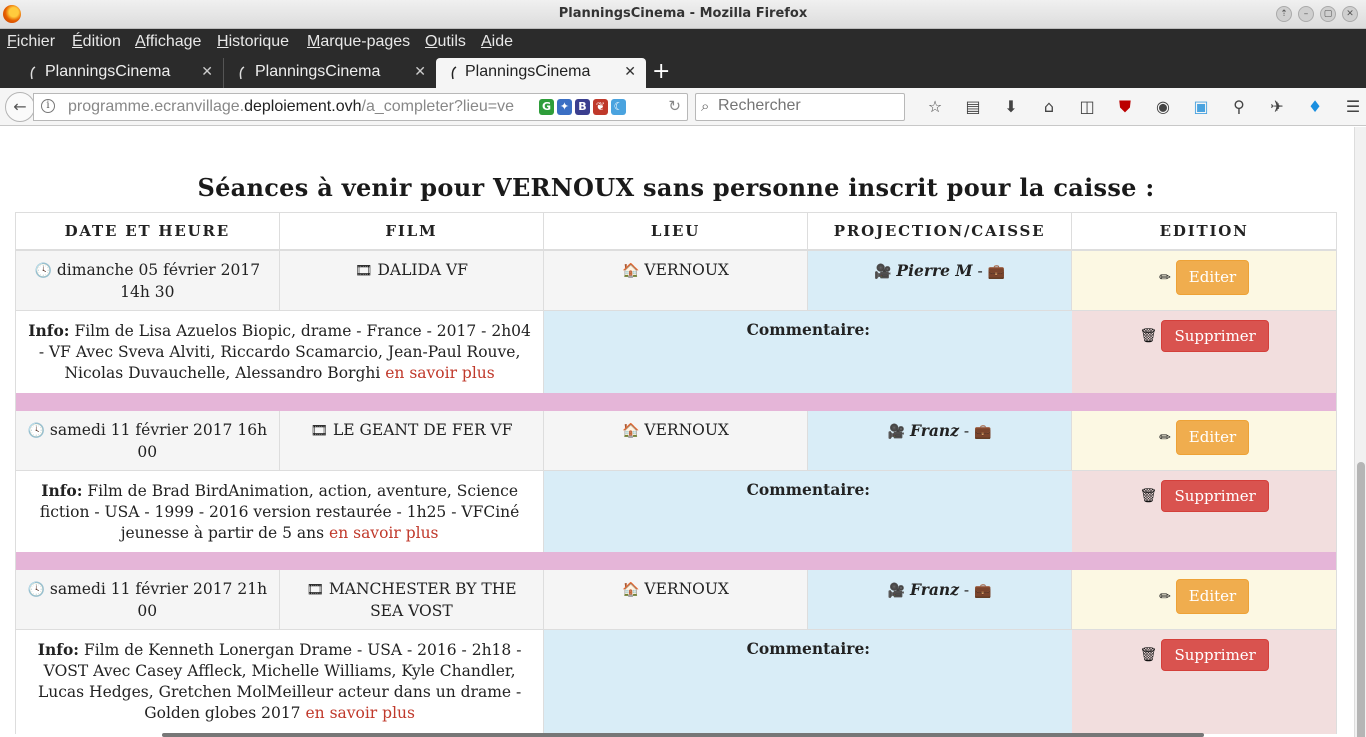 The image size is (1366, 737). Describe the element at coordinates (1049, 107) in the screenshot. I see `home-icon: ⌂` at that location.